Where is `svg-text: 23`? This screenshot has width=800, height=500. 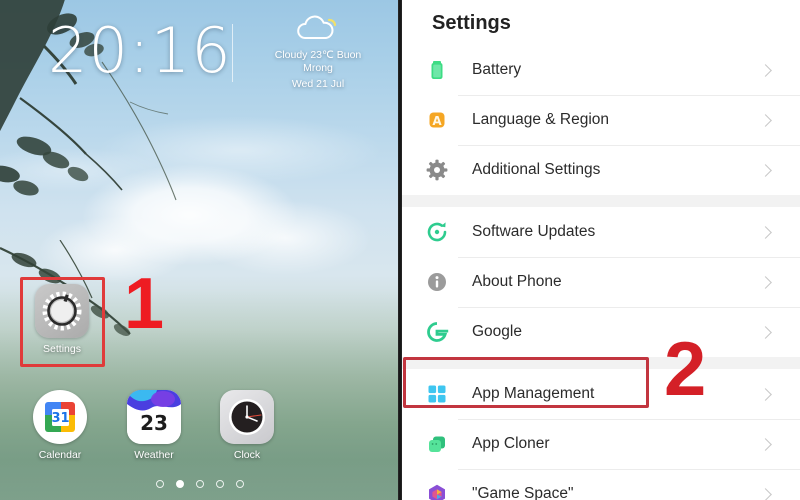
svg-text: 23 is located at coordinates (154, 423).